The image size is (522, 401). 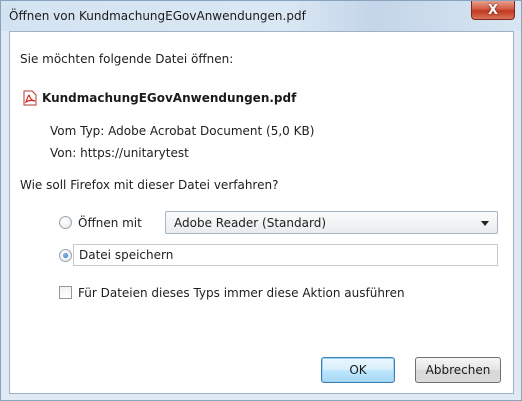 I want to click on ok-button: OK, so click(x=358, y=370).